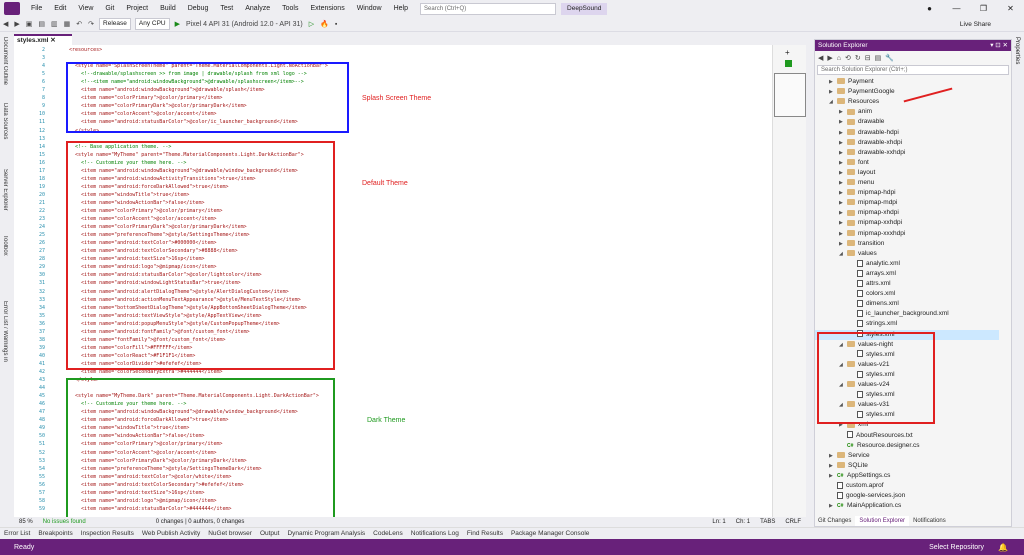 This screenshot has height=555, width=1024. I want to click on open-icon: ▤, so click(41, 24).